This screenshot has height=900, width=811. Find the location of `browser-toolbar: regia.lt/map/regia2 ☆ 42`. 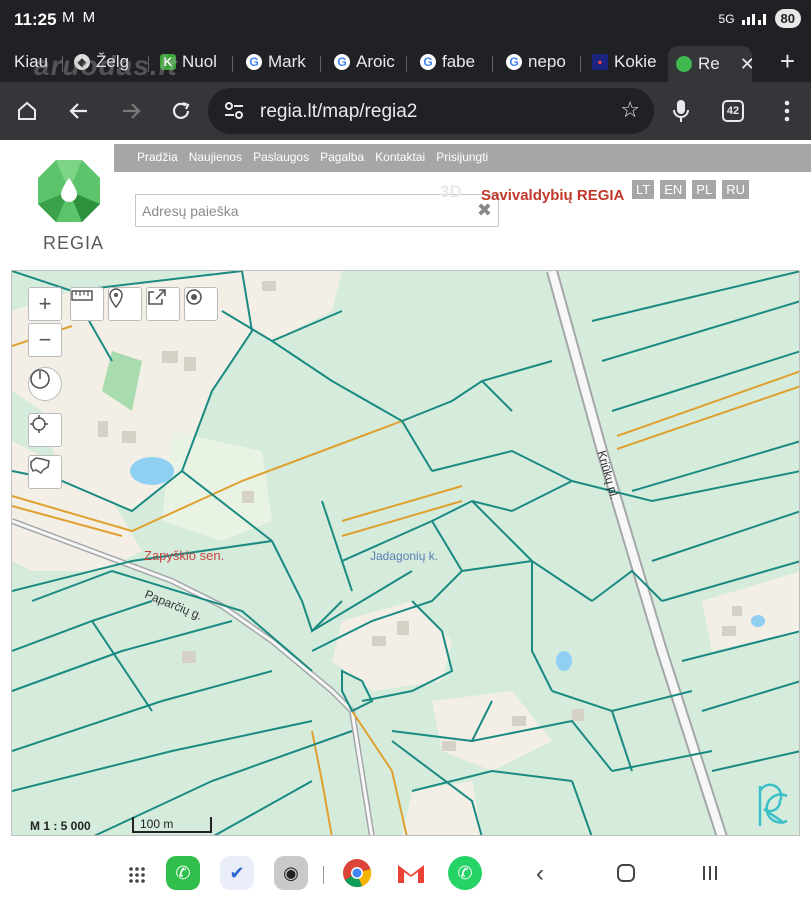

browser-toolbar: regia.lt/map/regia2 ☆ 42 is located at coordinates (405, 111).